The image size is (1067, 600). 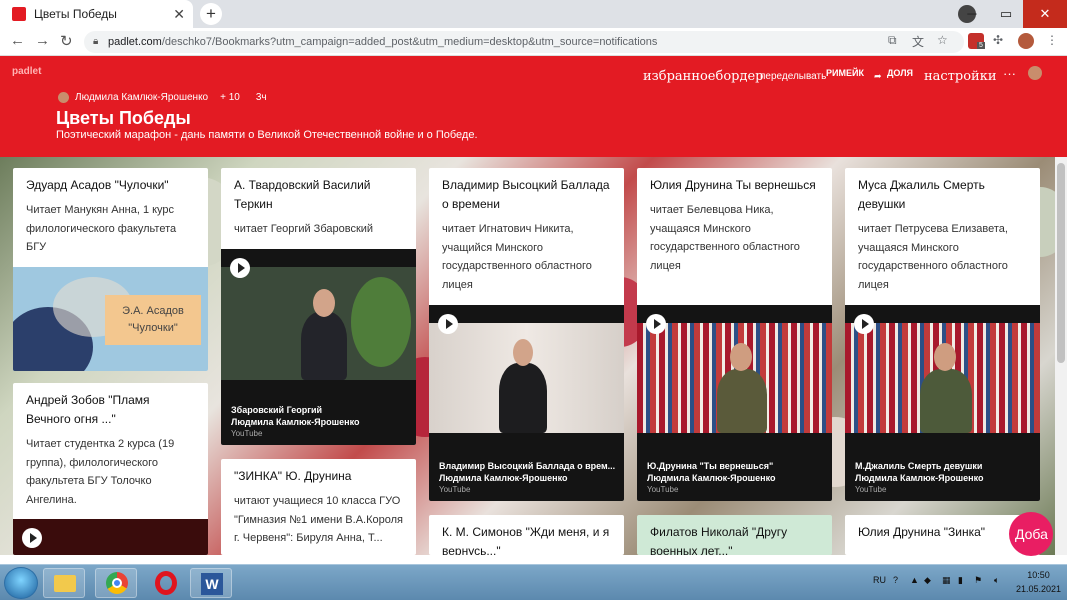 What do you see at coordinates (921, 194) in the screenshot?
I see `post-title: Муса Джалиль Смерть девушки` at bounding box center [921, 194].